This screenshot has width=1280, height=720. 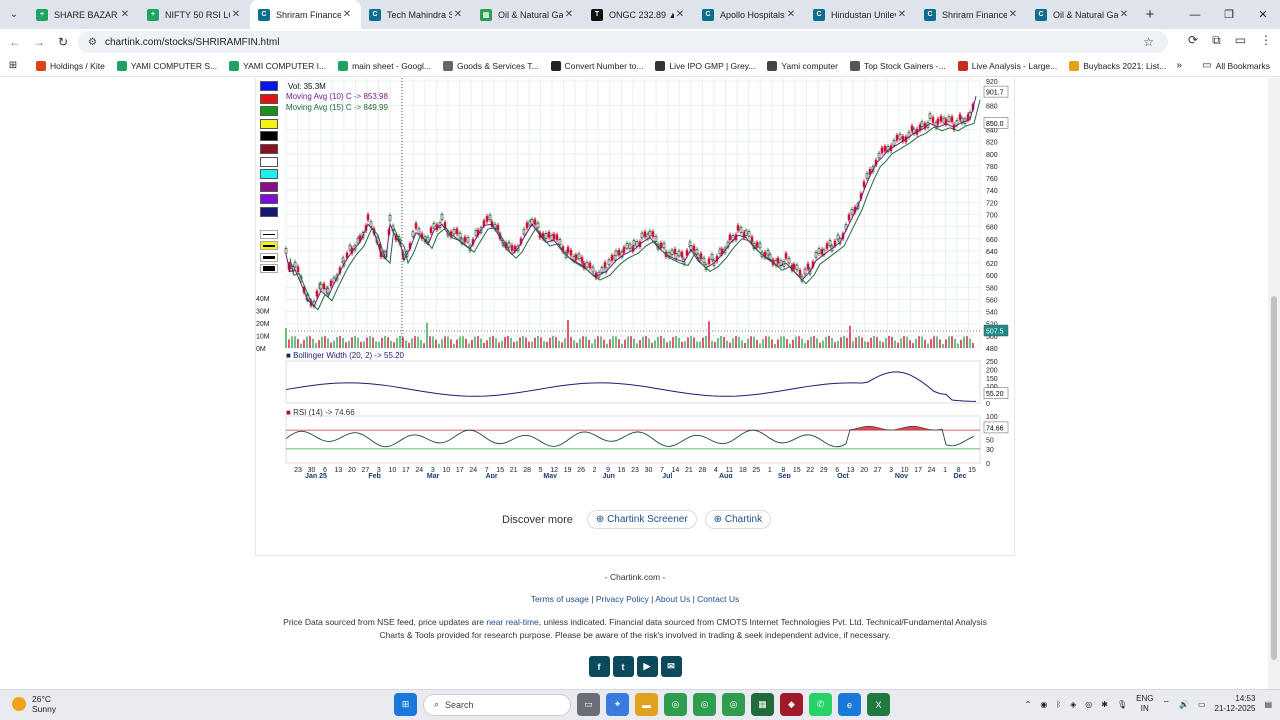 I want to click on bookmark-star-icon: ☆, so click(x=1148, y=42).